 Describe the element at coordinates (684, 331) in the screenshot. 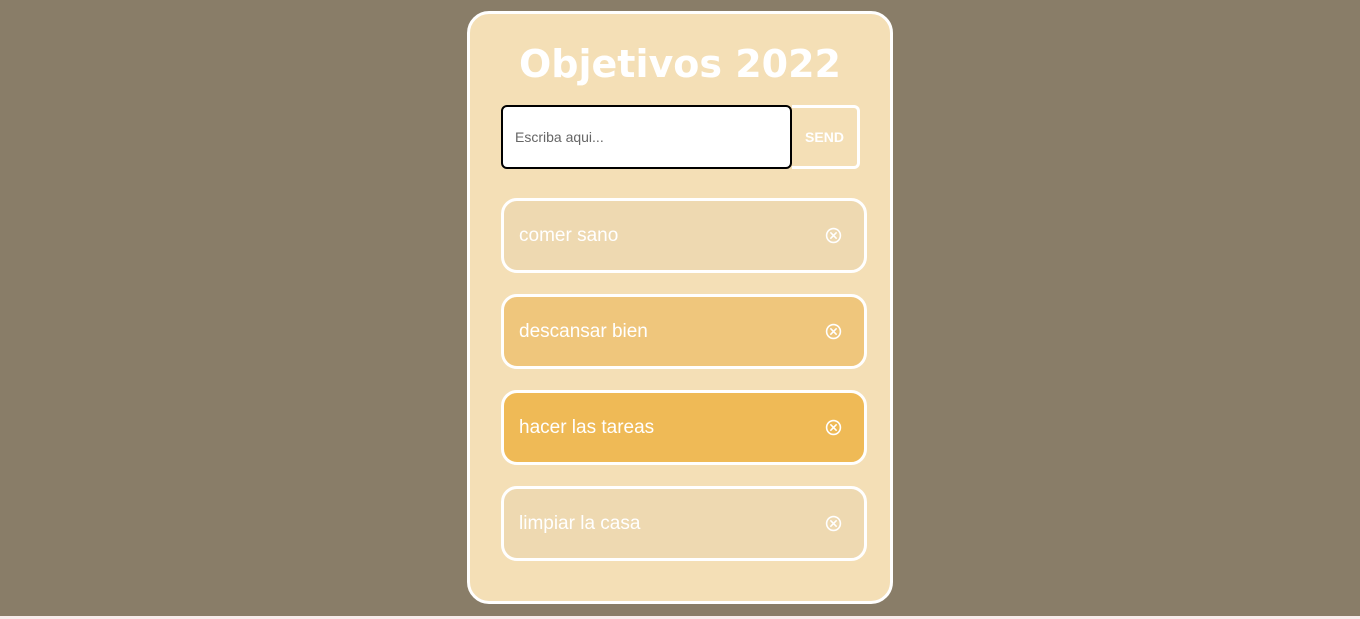

I see `todo-item: descansar bien` at that location.